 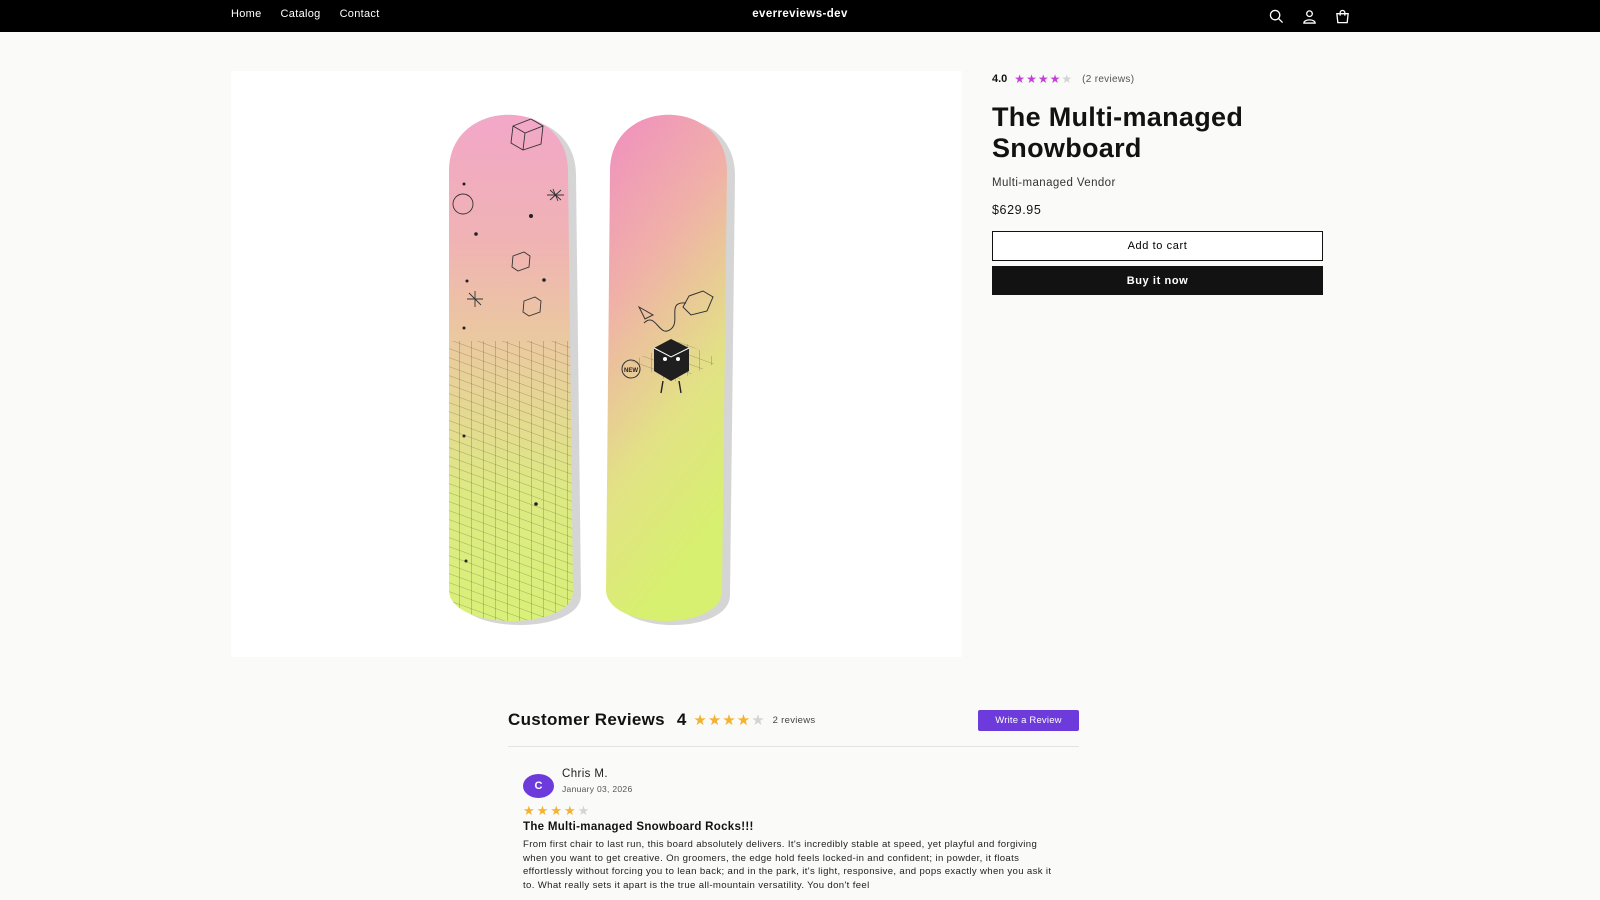 I want to click on snowboard-illustration: NEW, so click(x=592, y=369).